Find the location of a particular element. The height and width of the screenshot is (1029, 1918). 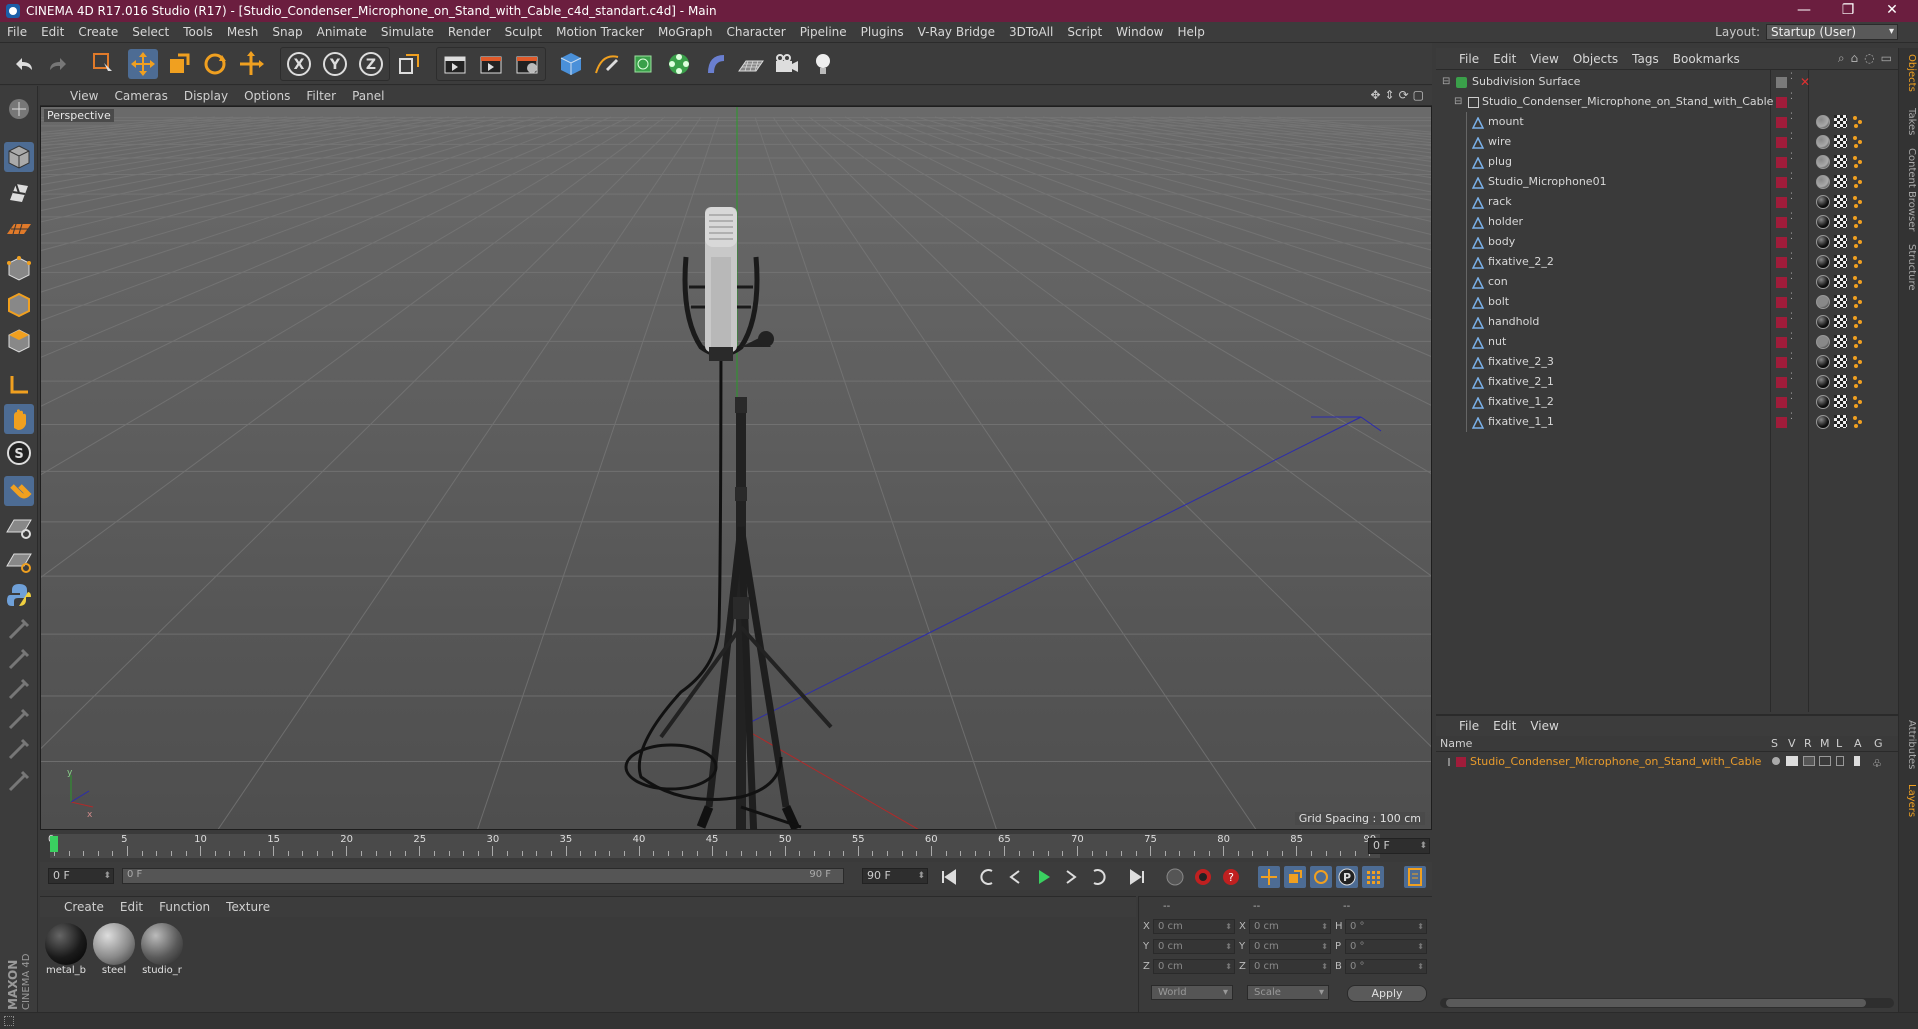

rotation-b-field: 0 ° is located at coordinates (1386, 966).